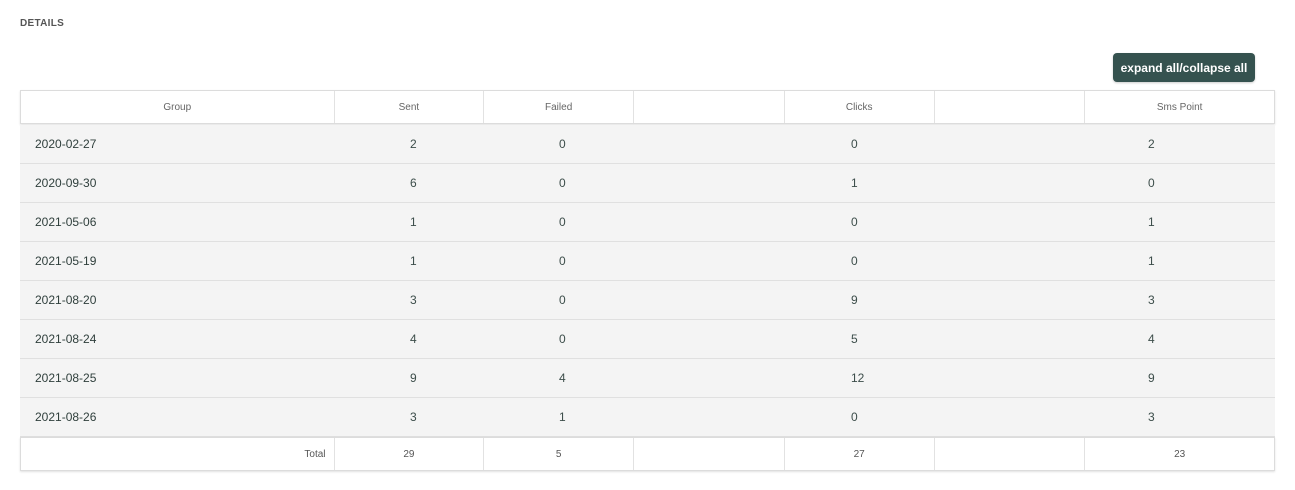 The height and width of the screenshot is (490, 1295). Describe the element at coordinates (854, 183) in the screenshot. I see `clicks-cell: 1` at that location.